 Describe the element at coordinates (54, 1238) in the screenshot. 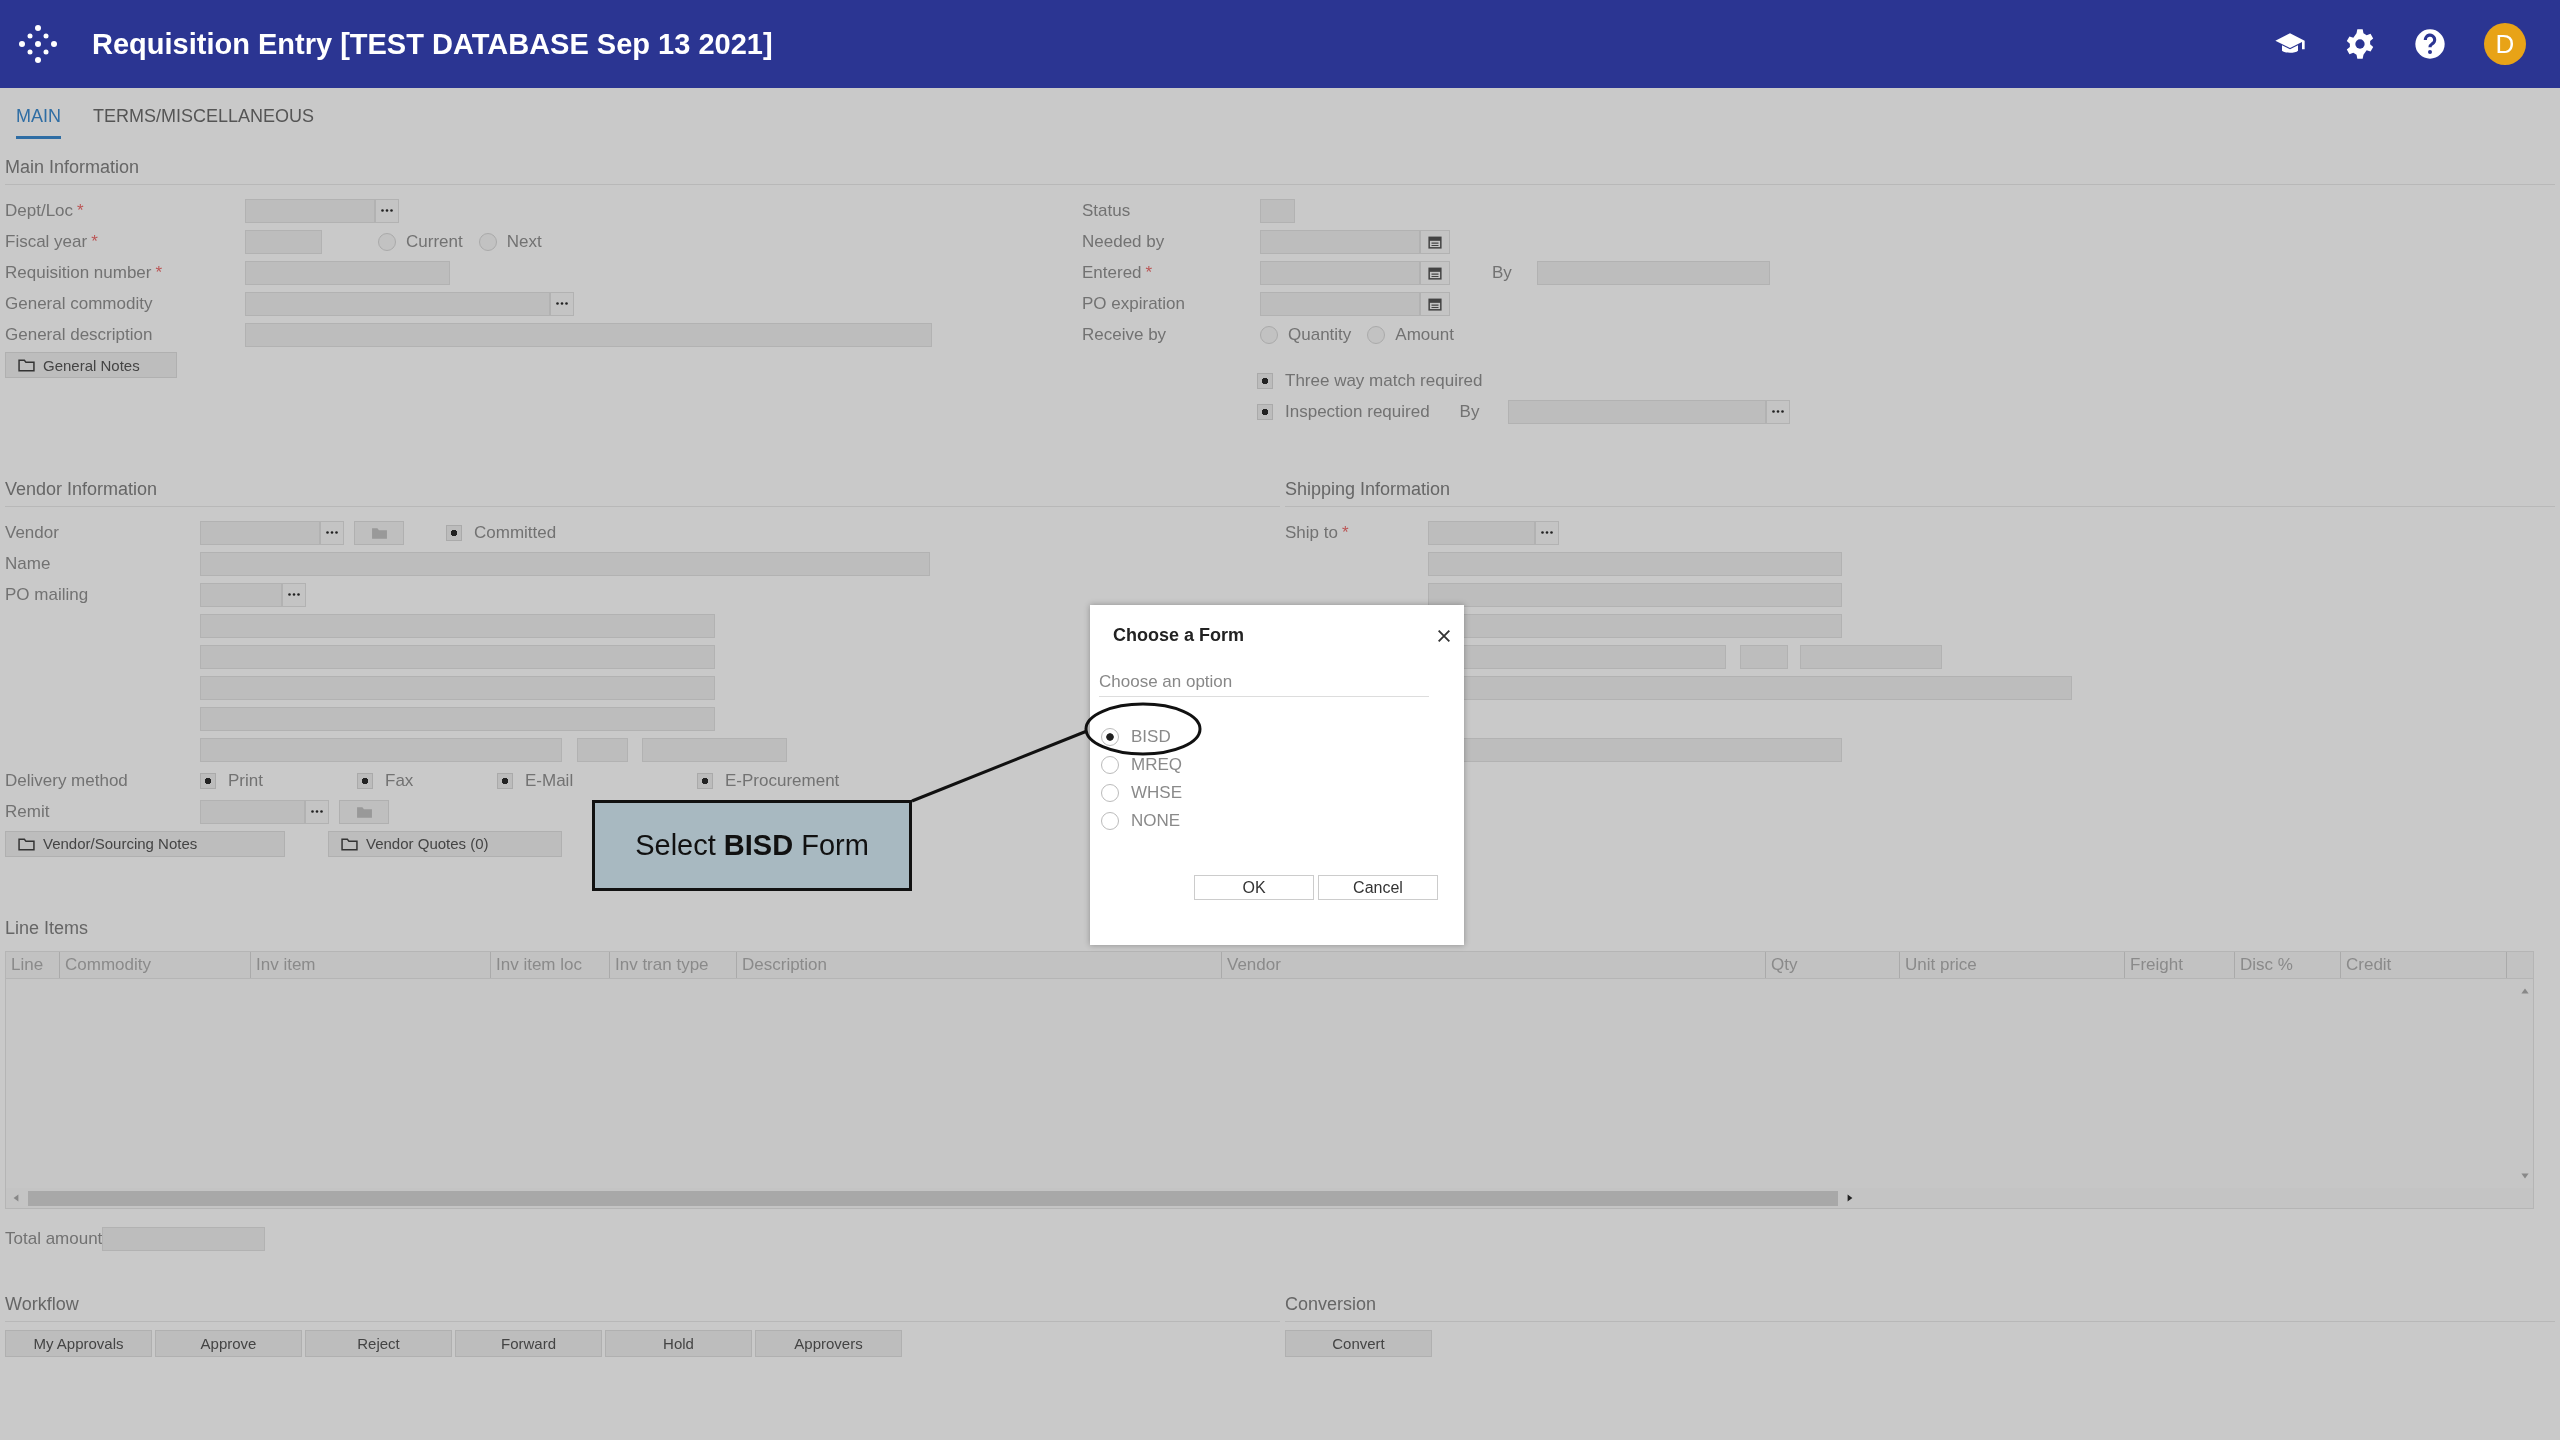

I see `field-label: Total amount` at that location.